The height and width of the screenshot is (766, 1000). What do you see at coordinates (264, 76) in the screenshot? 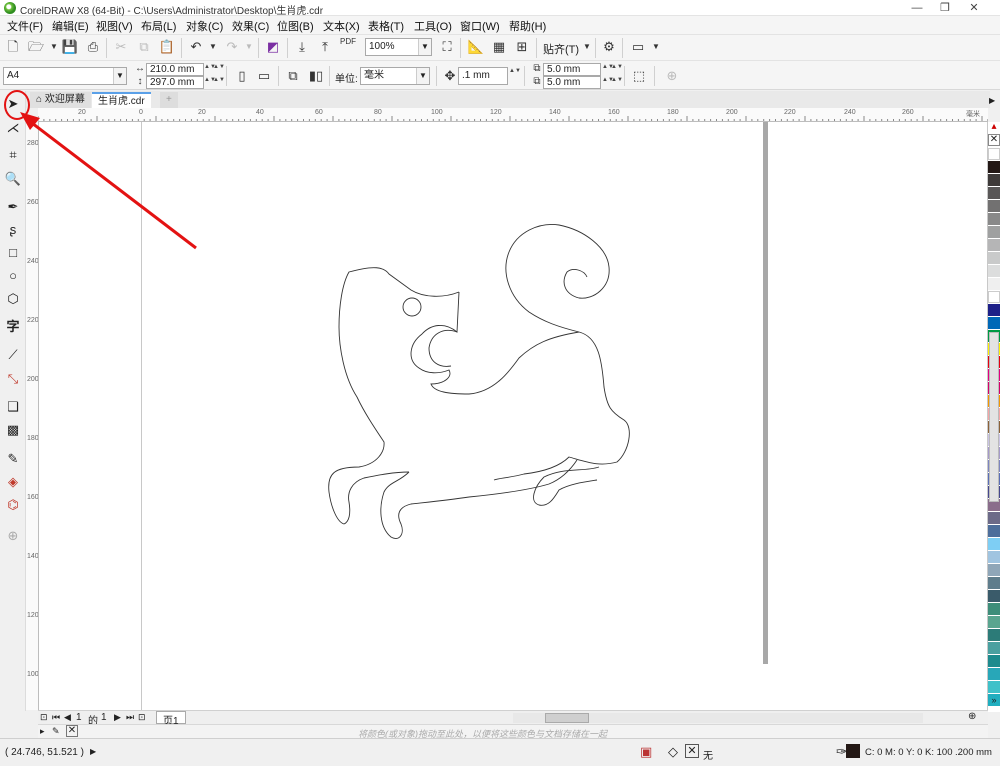
I see `landscape-icon: ▭` at bounding box center [264, 76].